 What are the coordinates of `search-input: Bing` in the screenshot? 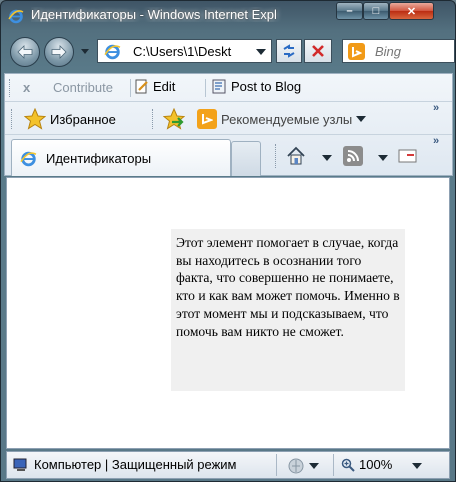 It's located at (388, 51).